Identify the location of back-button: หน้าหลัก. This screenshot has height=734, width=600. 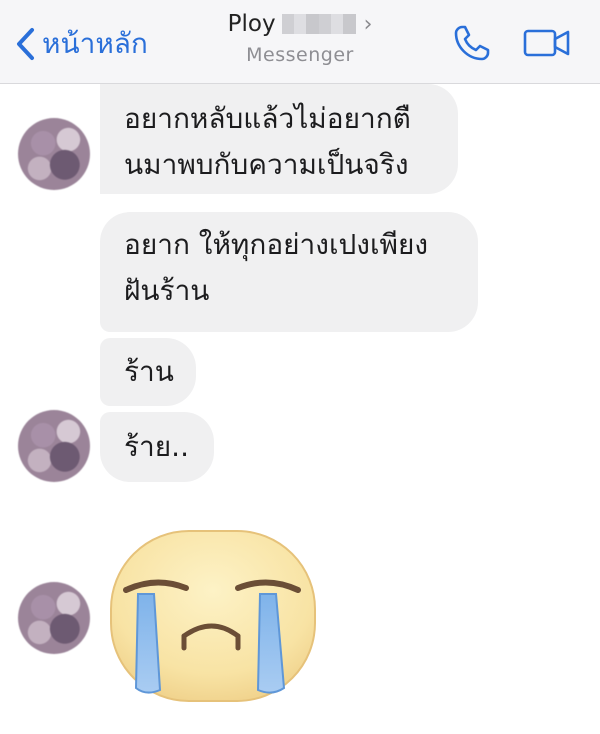
(81, 44).